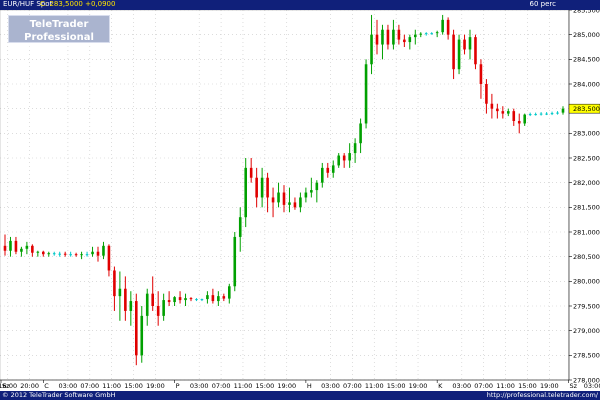 The height and width of the screenshot is (400, 600). What do you see at coordinates (586, 232) in the screenshot?
I see `y-tick-label: 281,0000` at bounding box center [586, 232].